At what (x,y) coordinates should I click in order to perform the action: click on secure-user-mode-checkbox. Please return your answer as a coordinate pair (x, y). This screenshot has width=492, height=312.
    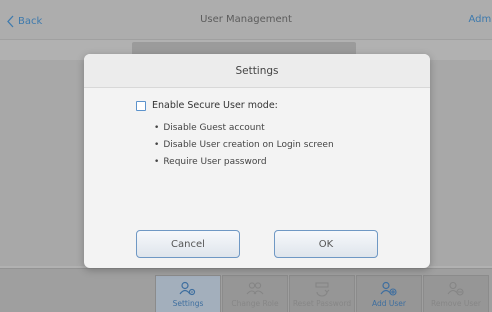
    Looking at the image, I should click on (141, 105).